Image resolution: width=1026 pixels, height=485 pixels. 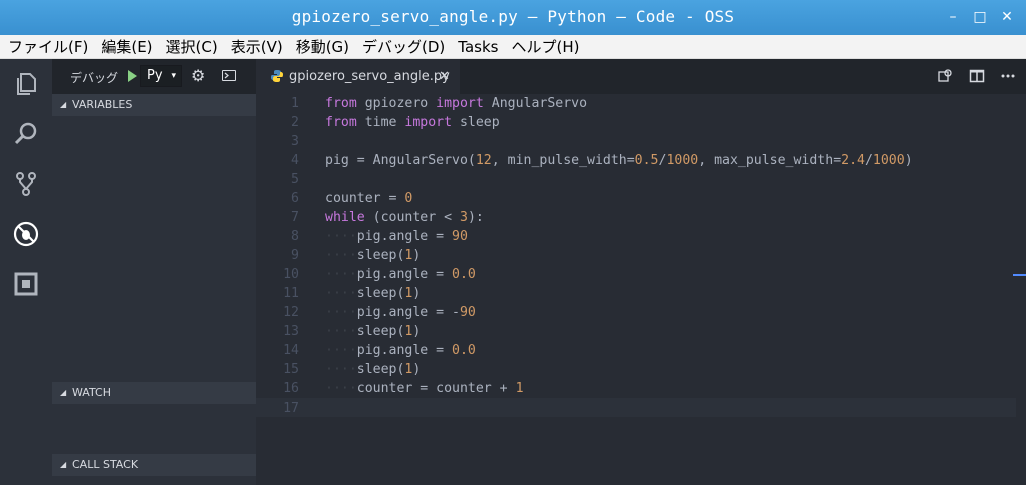 What do you see at coordinates (295, 103) in the screenshot?
I see `line-number: 1` at bounding box center [295, 103].